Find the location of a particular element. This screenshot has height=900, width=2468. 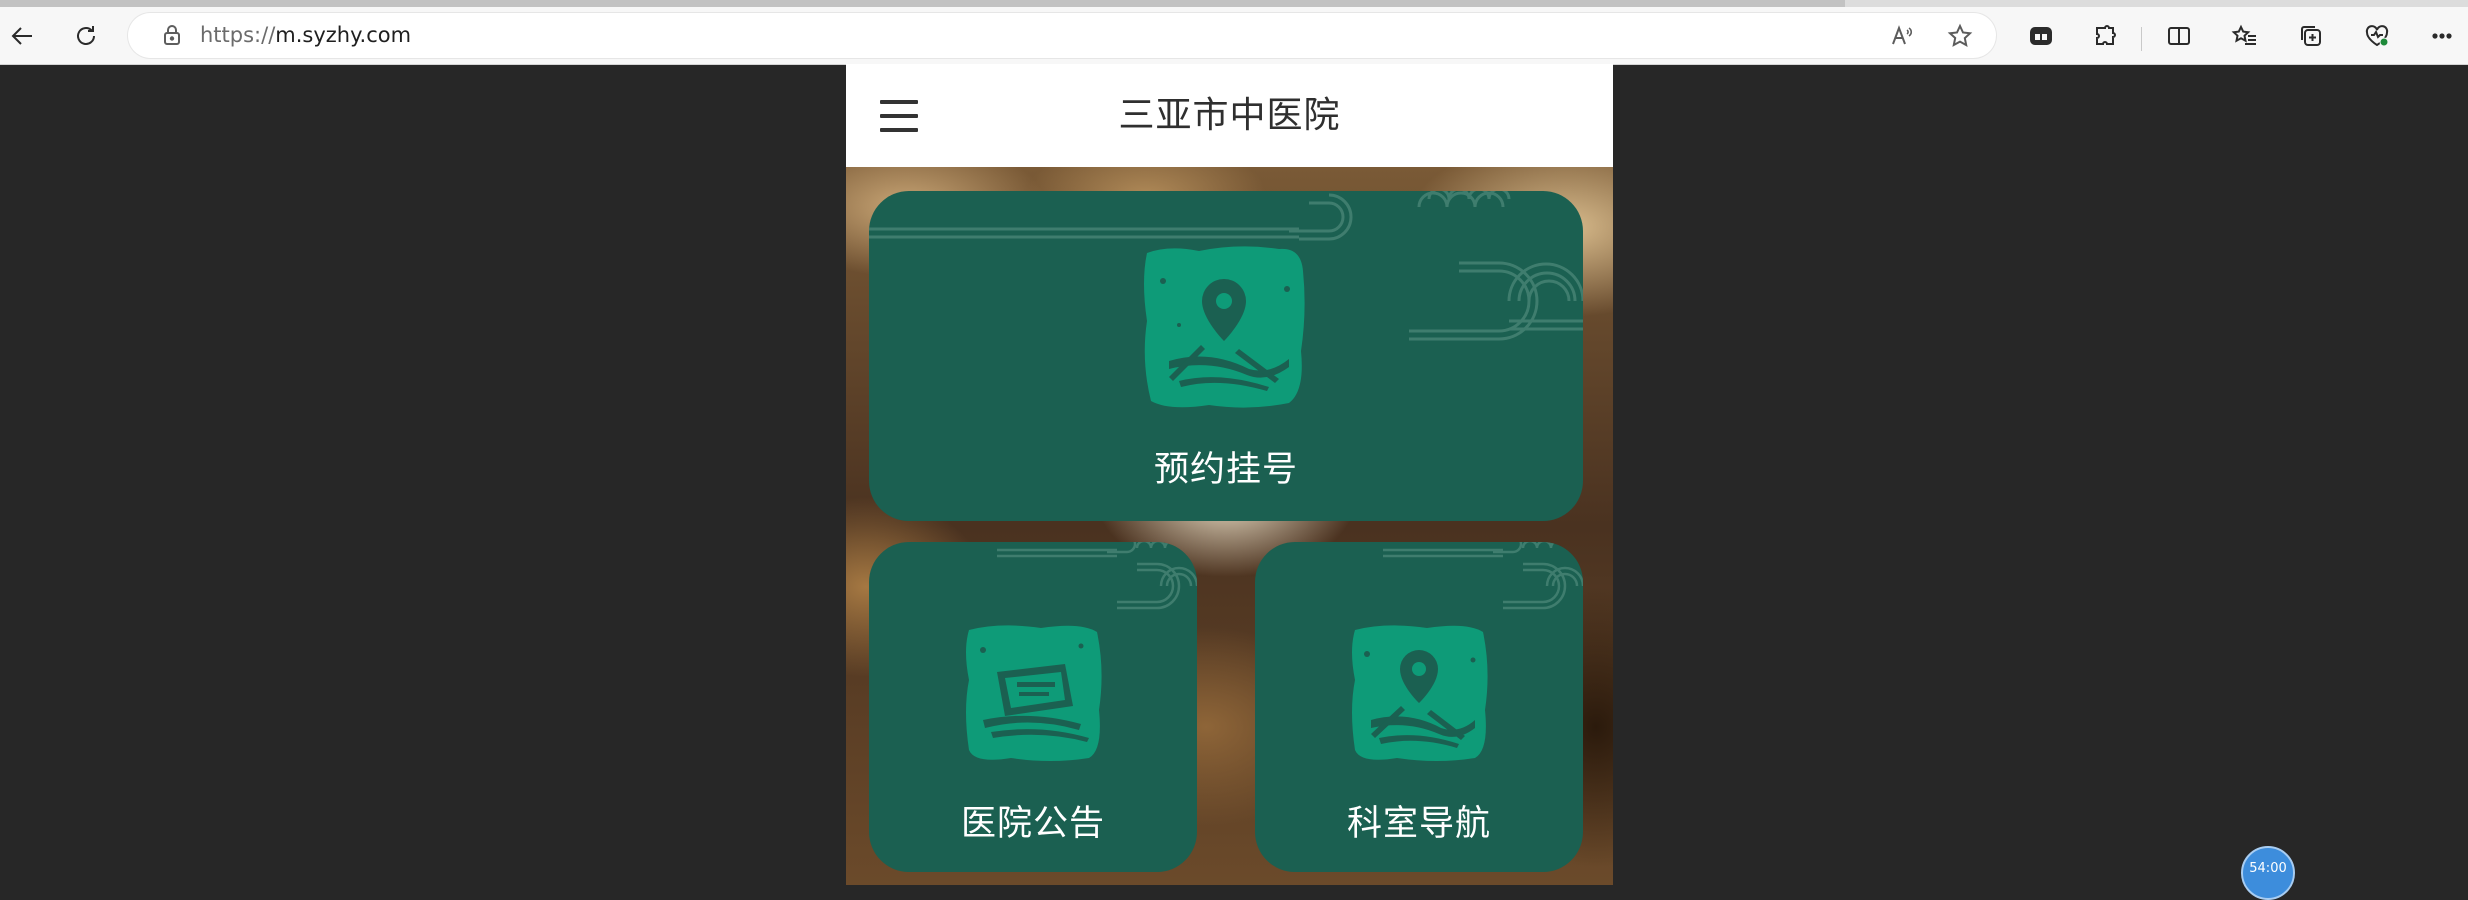

back-icon is located at coordinates (22, 36).